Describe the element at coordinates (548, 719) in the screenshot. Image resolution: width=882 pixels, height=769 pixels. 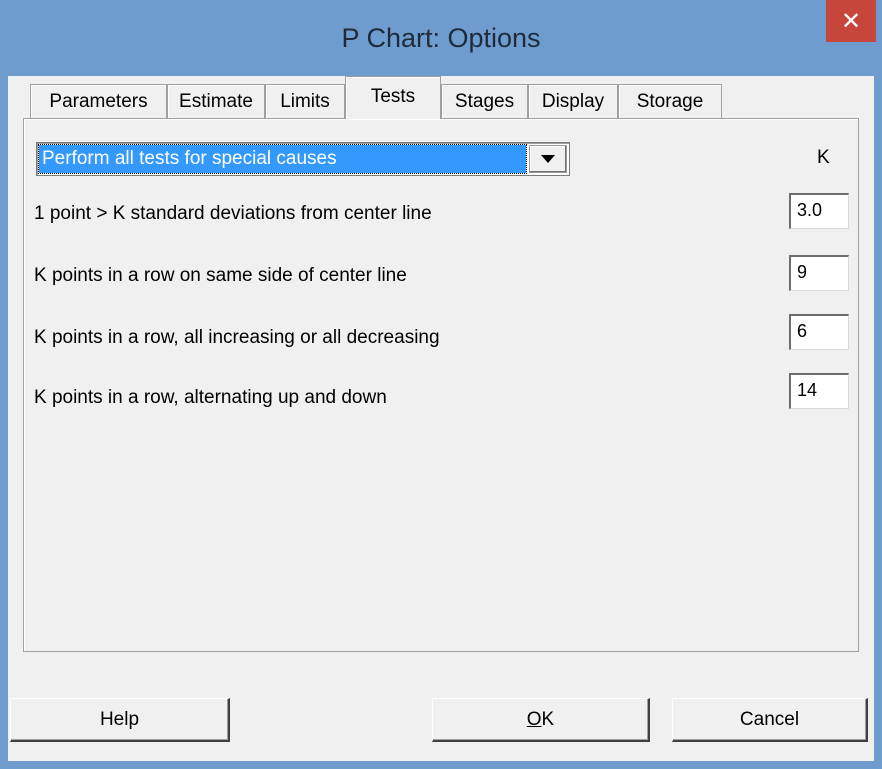
I see `ok-label-rest: K` at that location.